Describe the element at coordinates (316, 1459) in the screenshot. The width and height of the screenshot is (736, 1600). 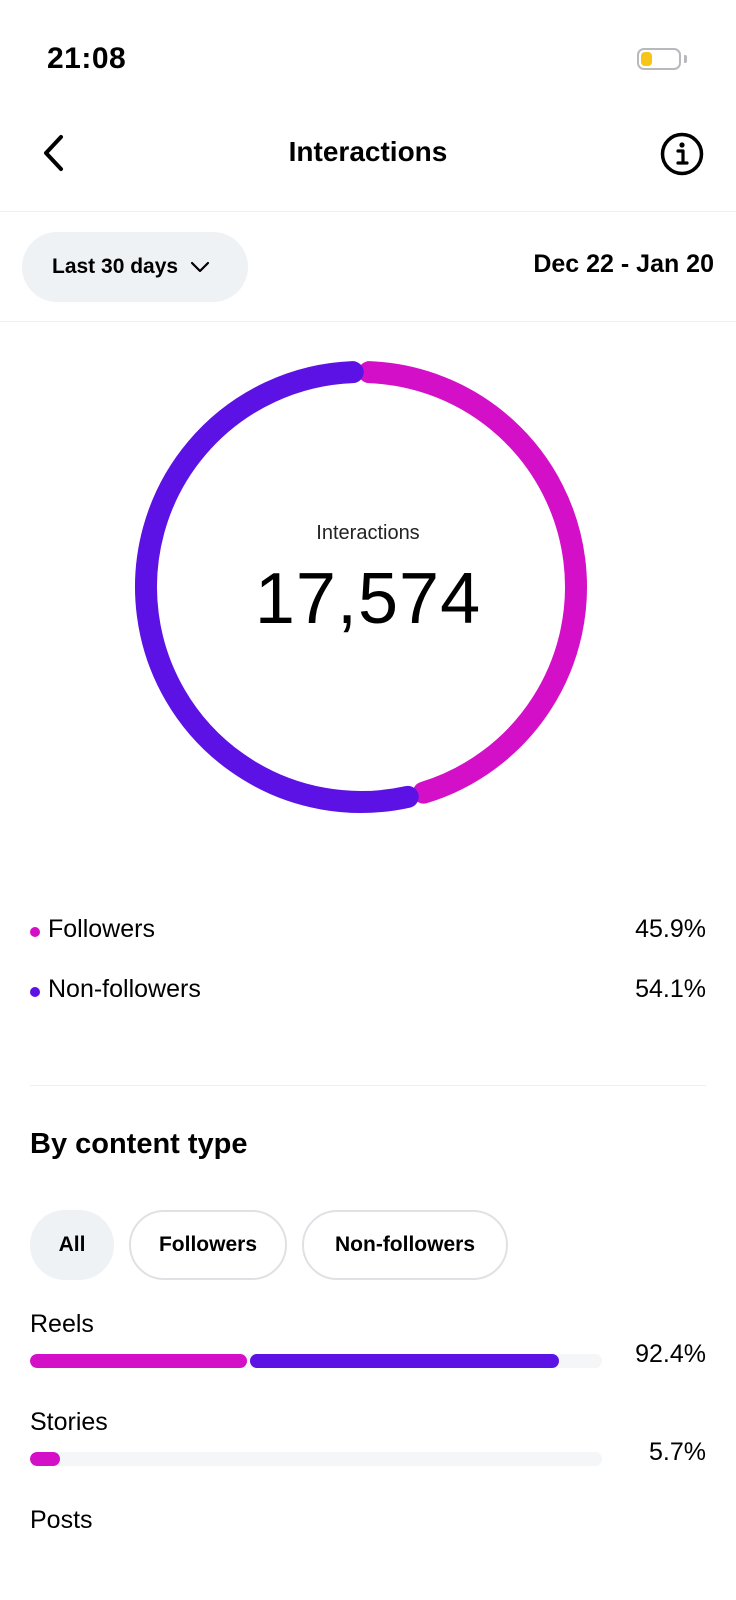
I see `bar-stories-track` at that location.